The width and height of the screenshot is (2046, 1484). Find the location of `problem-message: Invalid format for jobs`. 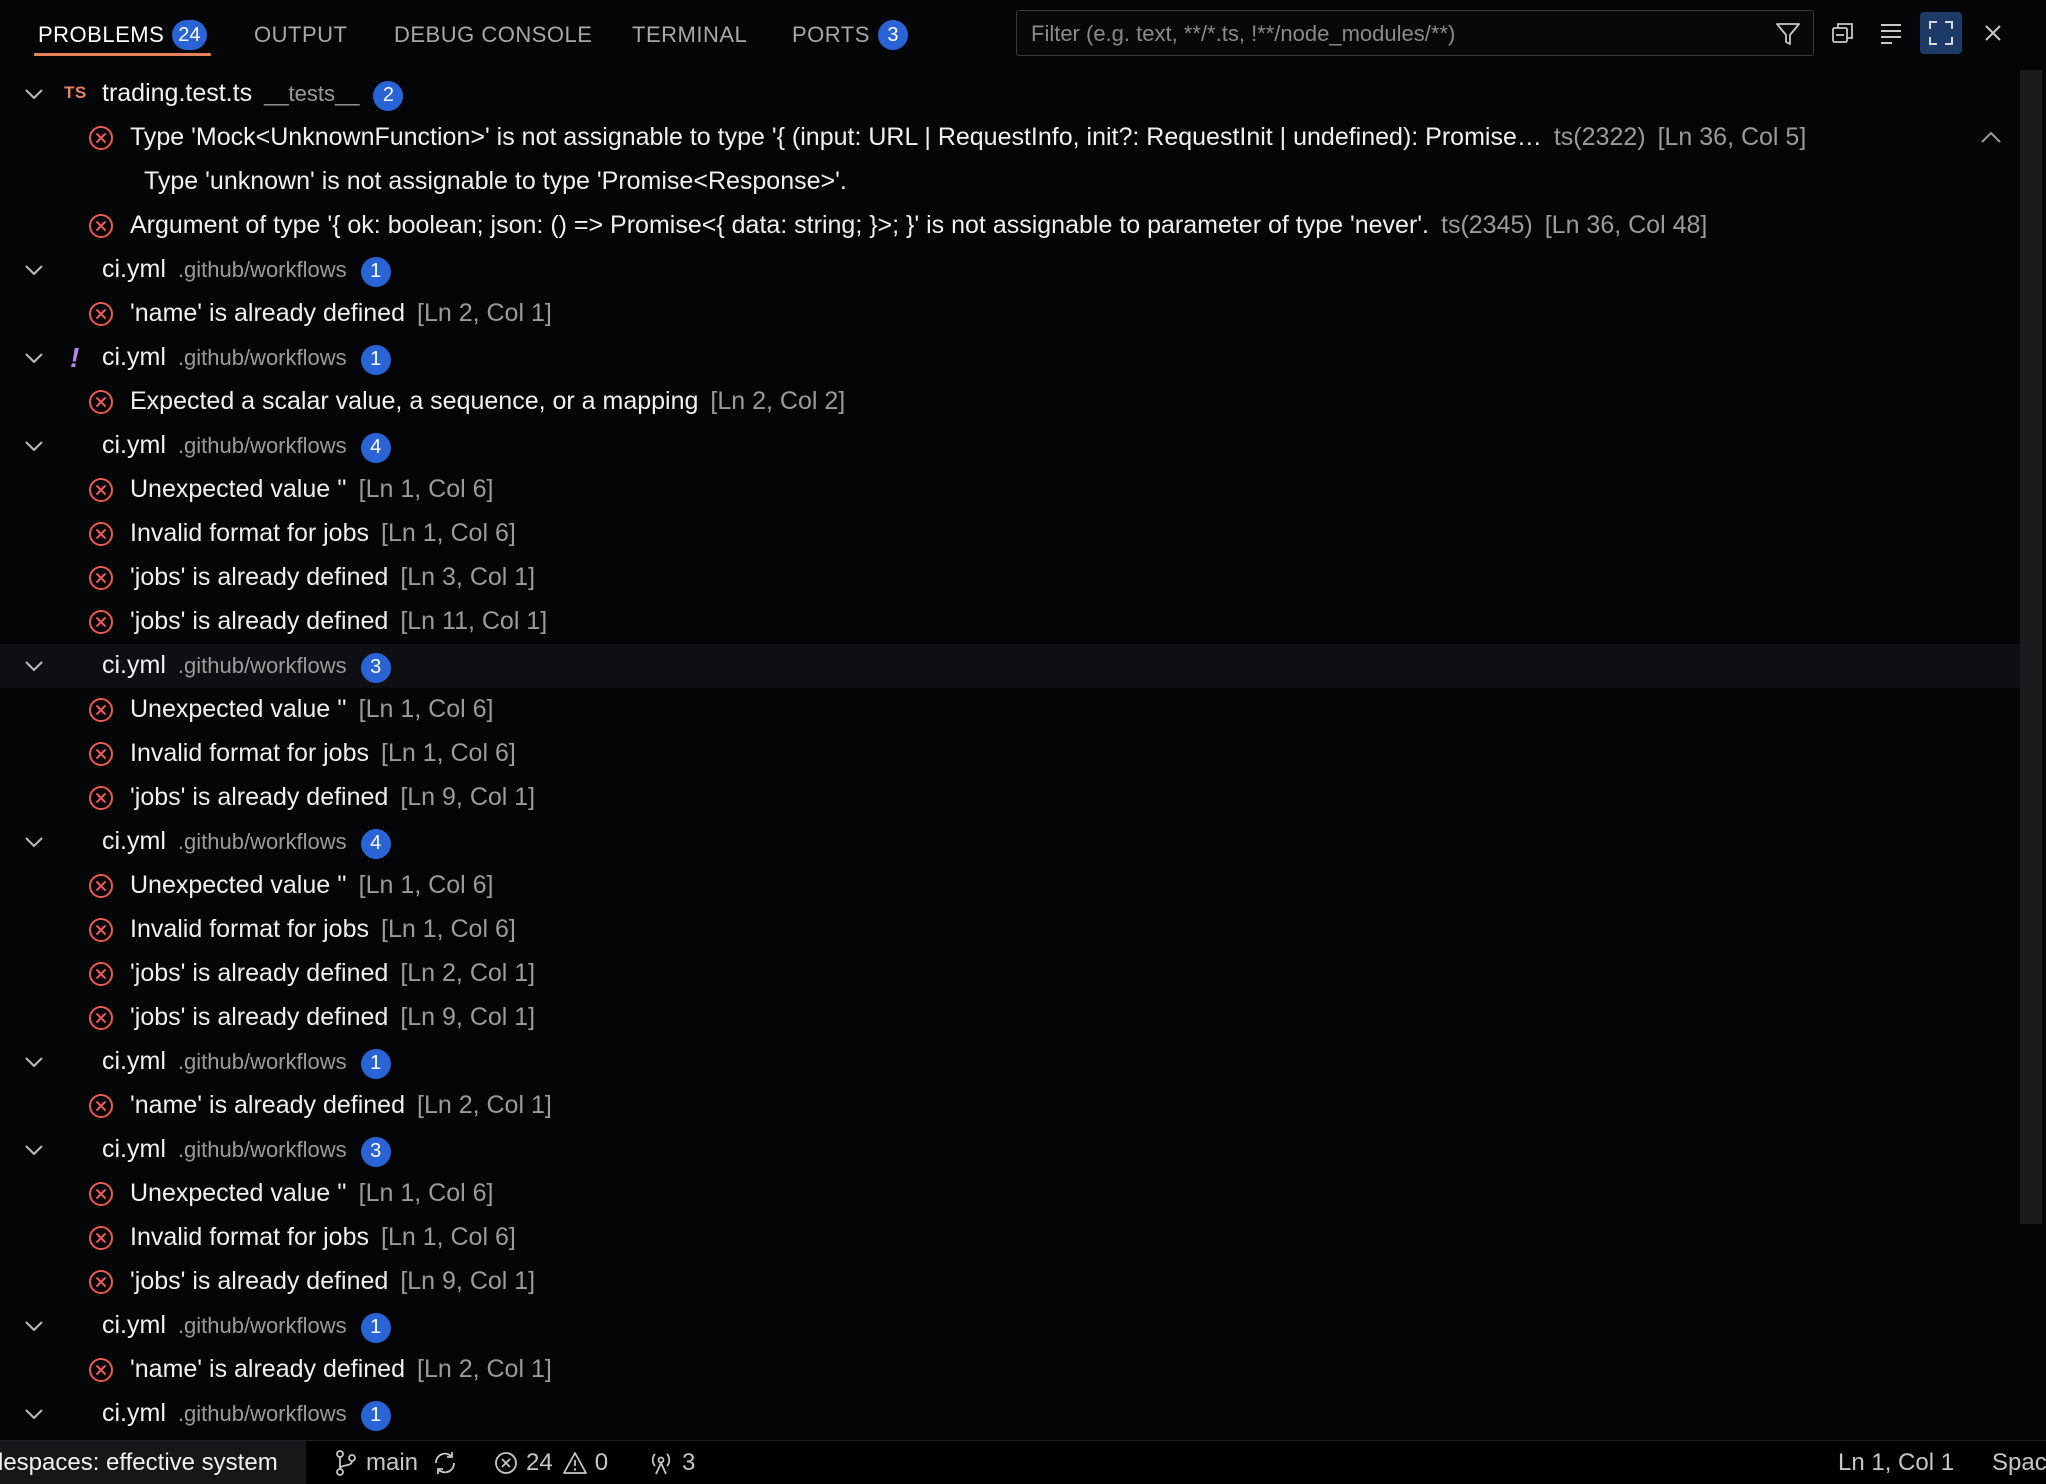

problem-message: Invalid format for jobs is located at coordinates (249, 1237).